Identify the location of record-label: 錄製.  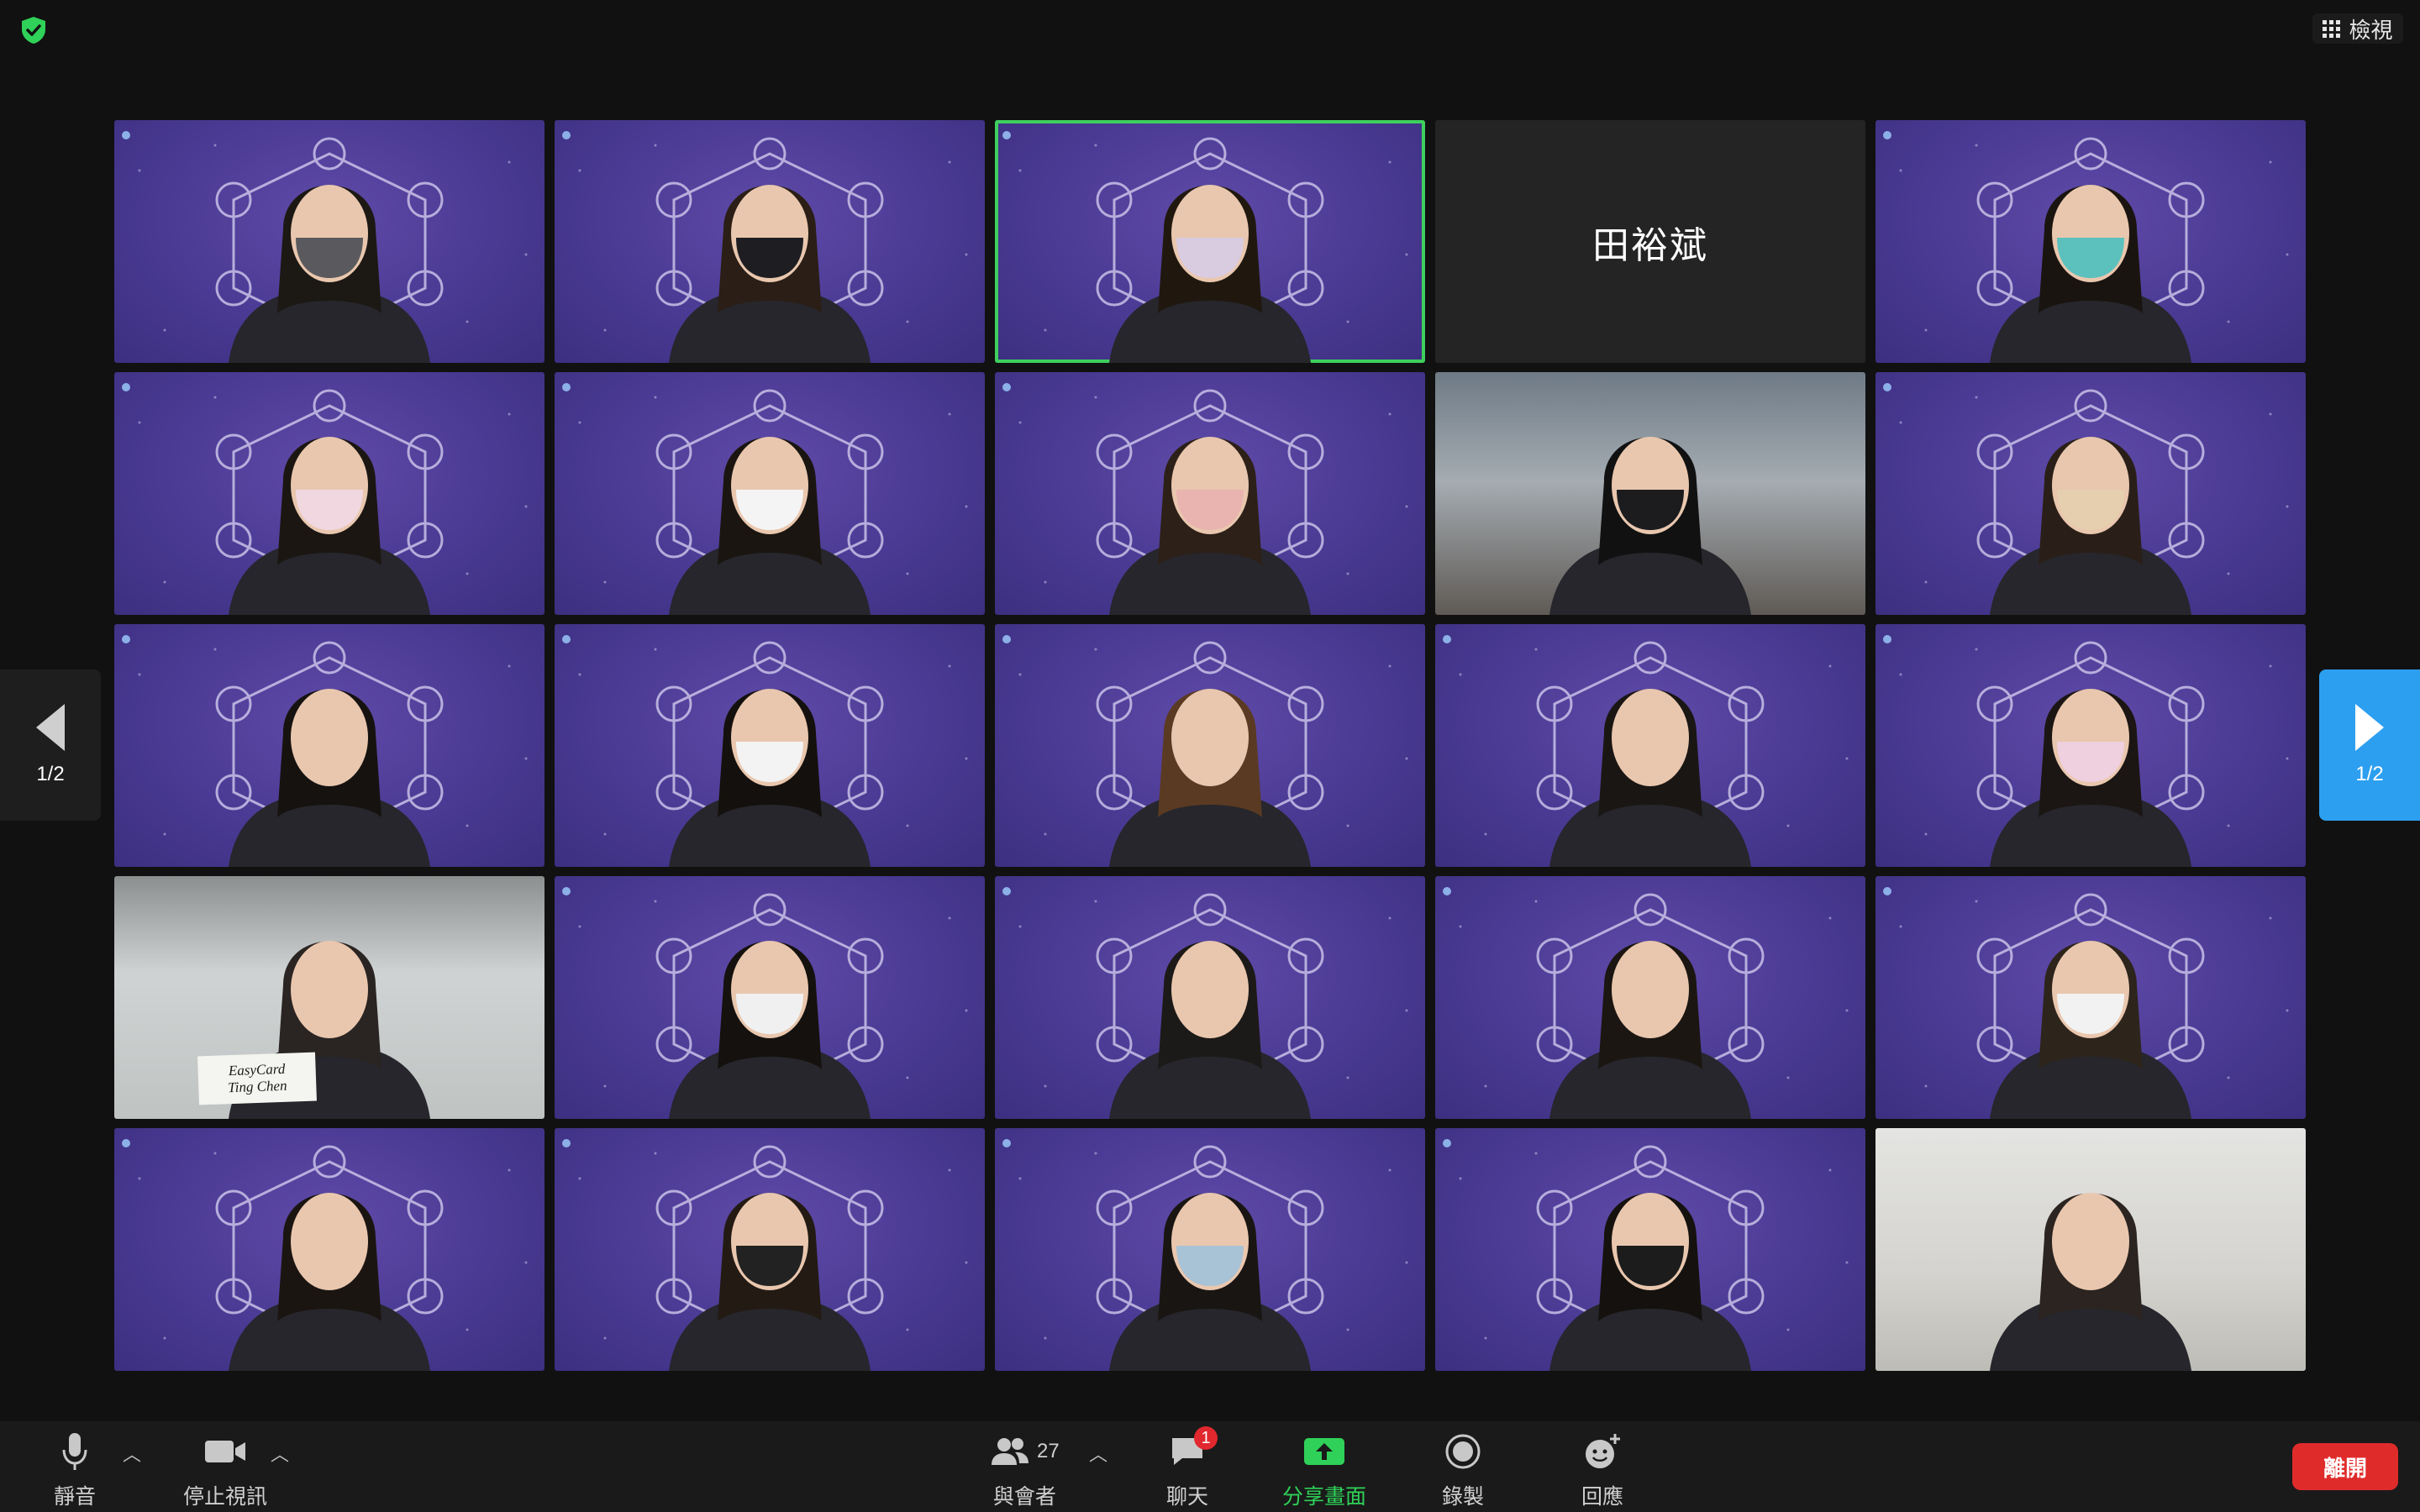
(1464, 1497).